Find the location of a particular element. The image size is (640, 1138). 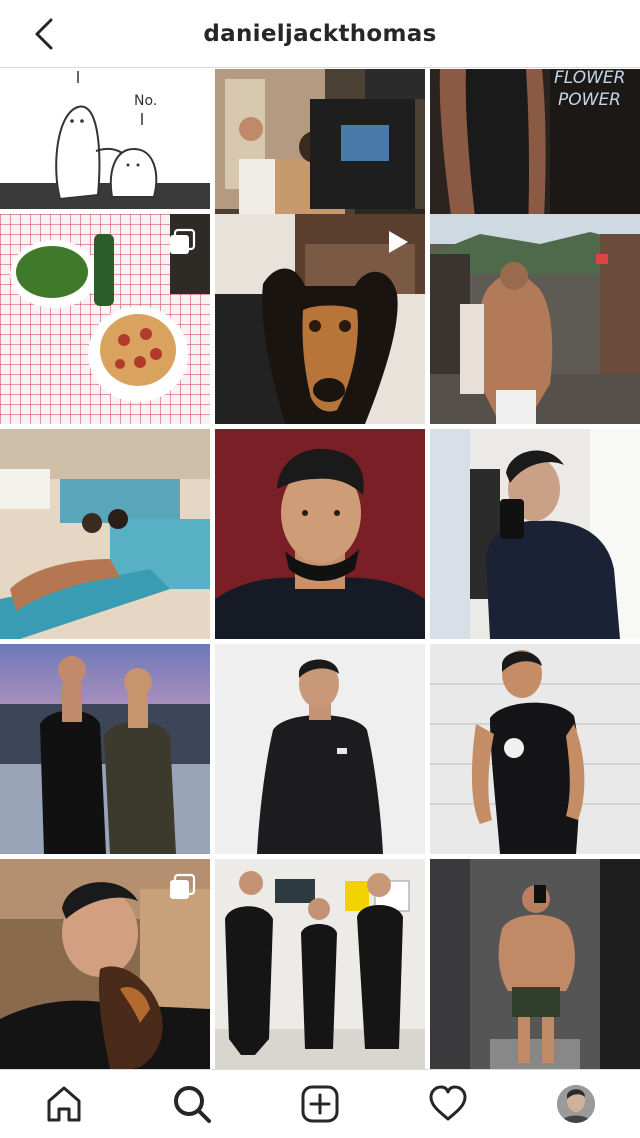

plus-square-icon is located at coordinates (320, 1104).